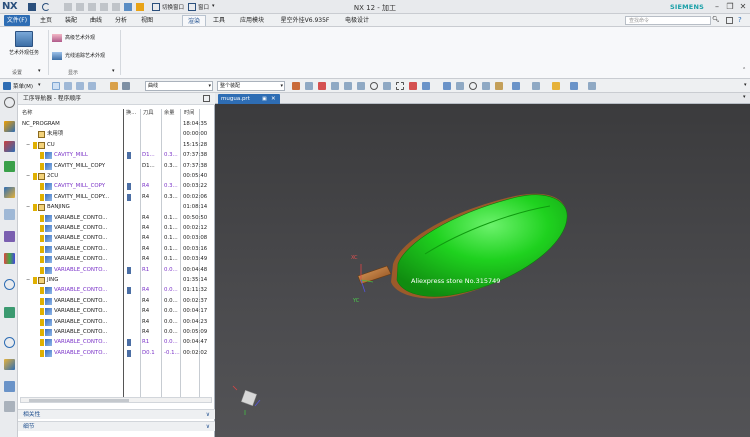 This screenshot has width=750, height=437. I want to click on help-icon: ?, so click(740, 20).